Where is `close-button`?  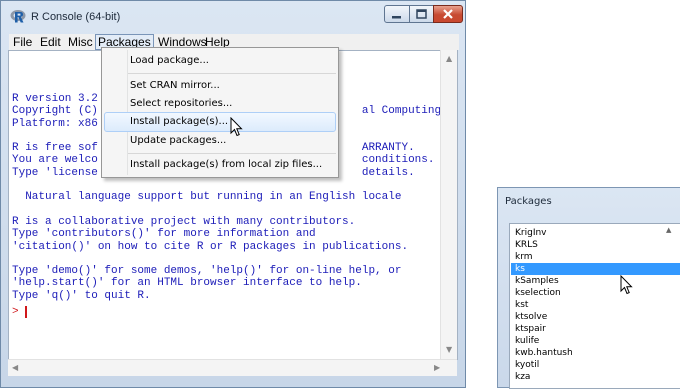
close-button is located at coordinates (448, 14).